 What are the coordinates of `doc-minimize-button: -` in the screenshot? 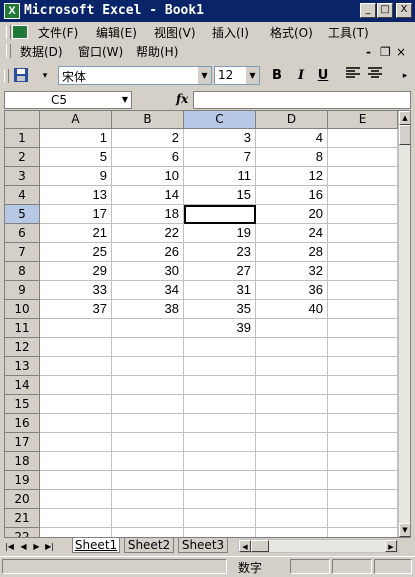 It's located at (368, 52).